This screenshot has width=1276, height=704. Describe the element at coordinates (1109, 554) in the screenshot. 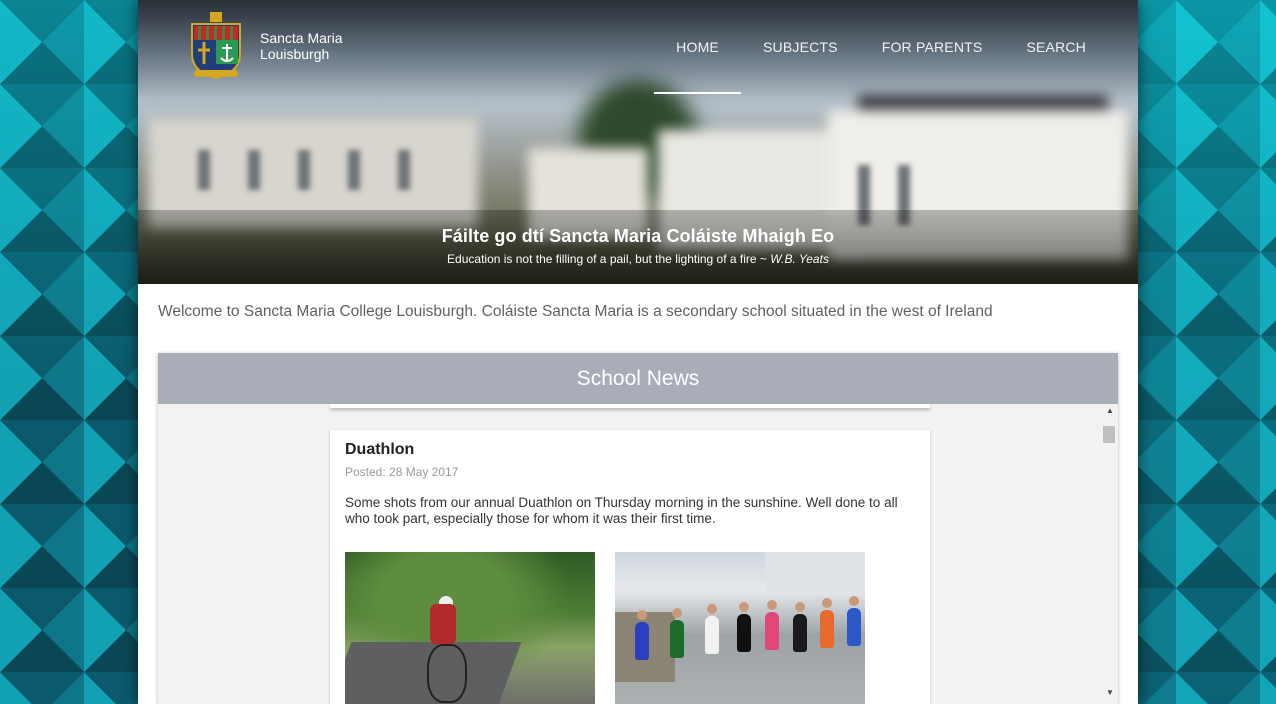

I see `news-scrollbar: ▲ ▼` at that location.